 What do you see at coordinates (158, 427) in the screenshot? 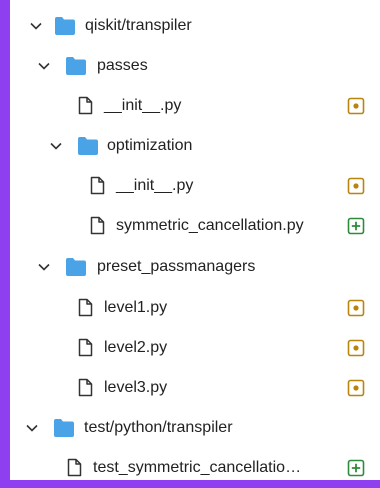
I see `folder-label: test/python/transpiler` at bounding box center [158, 427].